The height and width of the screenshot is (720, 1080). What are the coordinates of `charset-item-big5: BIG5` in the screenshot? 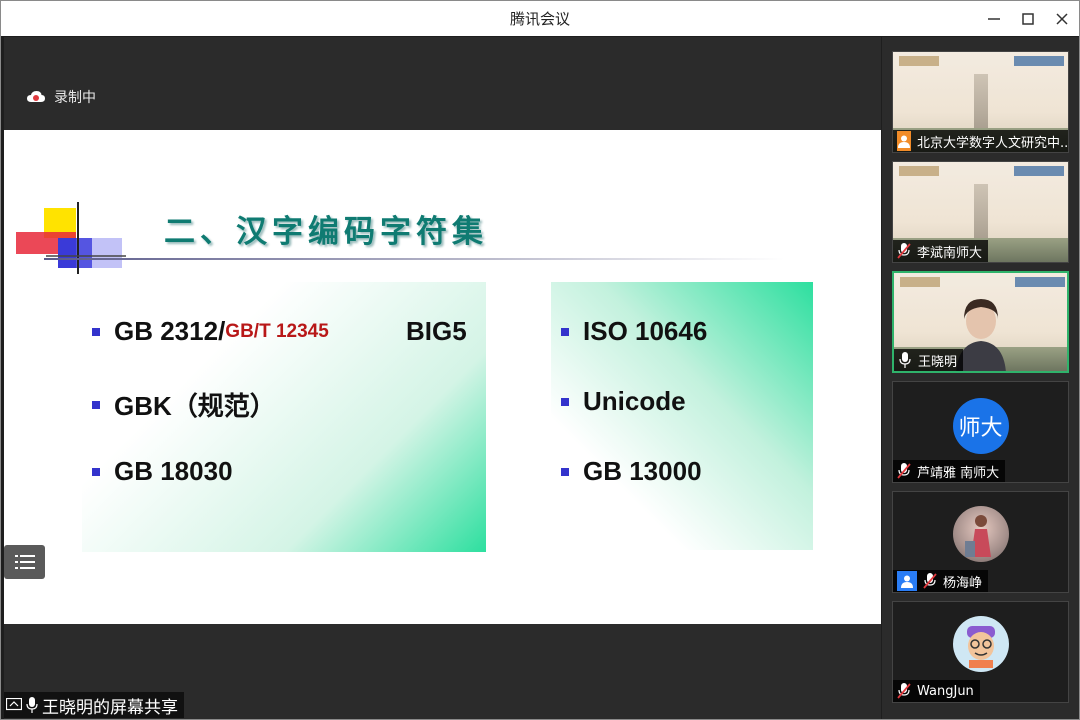 It's located at (436, 331).